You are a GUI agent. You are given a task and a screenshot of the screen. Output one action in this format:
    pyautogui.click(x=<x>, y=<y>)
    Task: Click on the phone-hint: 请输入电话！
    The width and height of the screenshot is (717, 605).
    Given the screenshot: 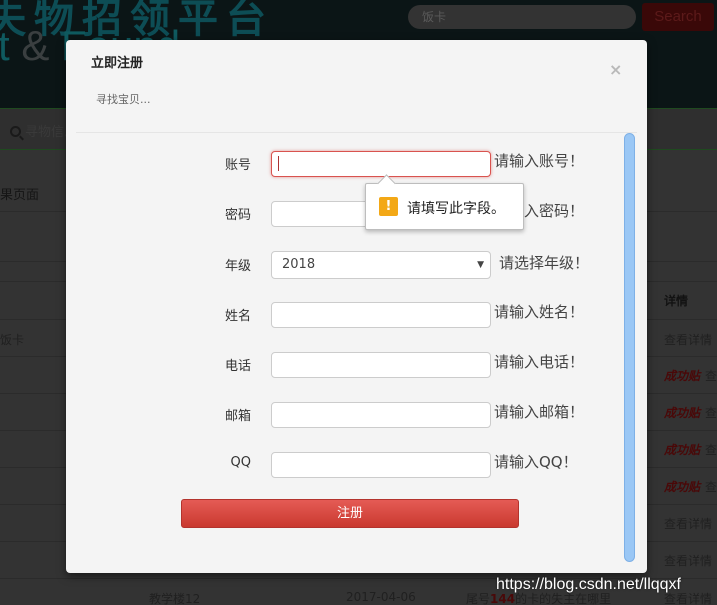 What is the action you would take?
    pyautogui.click(x=539, y=362)
    